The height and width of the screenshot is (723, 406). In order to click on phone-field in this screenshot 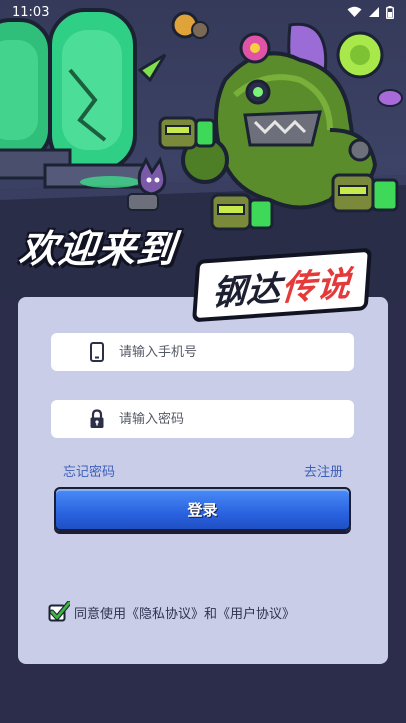, I will do `click(202, 352)`.